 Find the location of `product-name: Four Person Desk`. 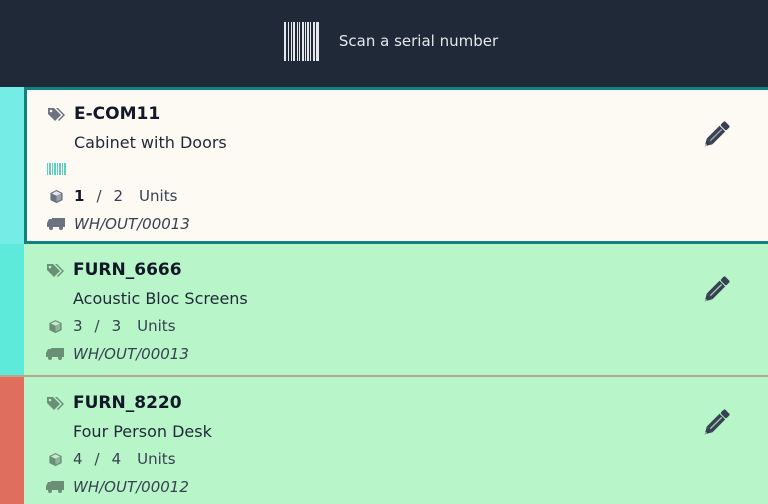

product-name: Four Person Desk is located at coordinates (142, 431).